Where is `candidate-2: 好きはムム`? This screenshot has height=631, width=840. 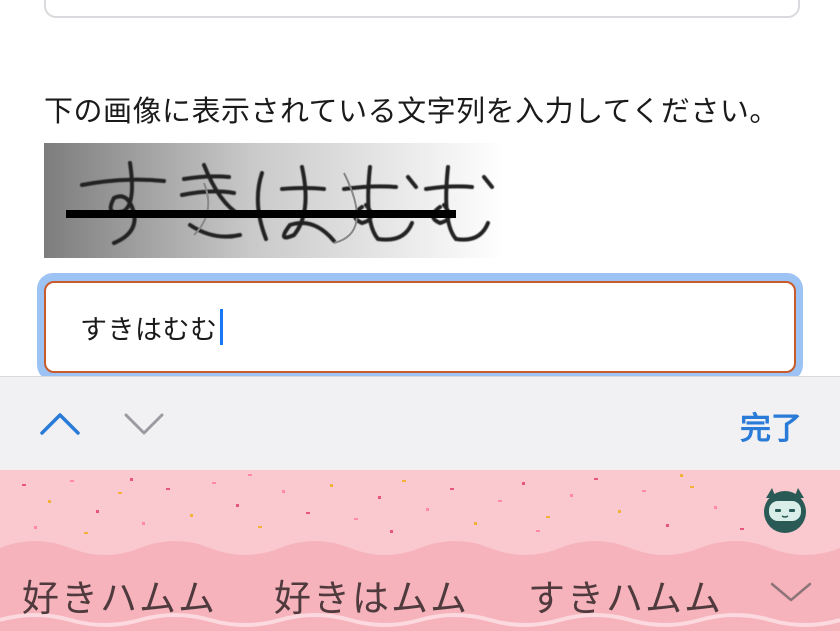
candidate-2: 好きはムム is located at coordinates (371, 595).